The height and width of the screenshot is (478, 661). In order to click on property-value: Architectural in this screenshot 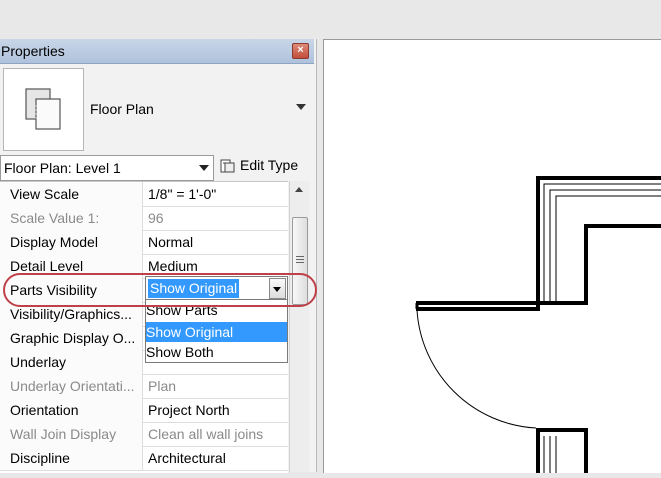, I will do `click(217, 458)`.